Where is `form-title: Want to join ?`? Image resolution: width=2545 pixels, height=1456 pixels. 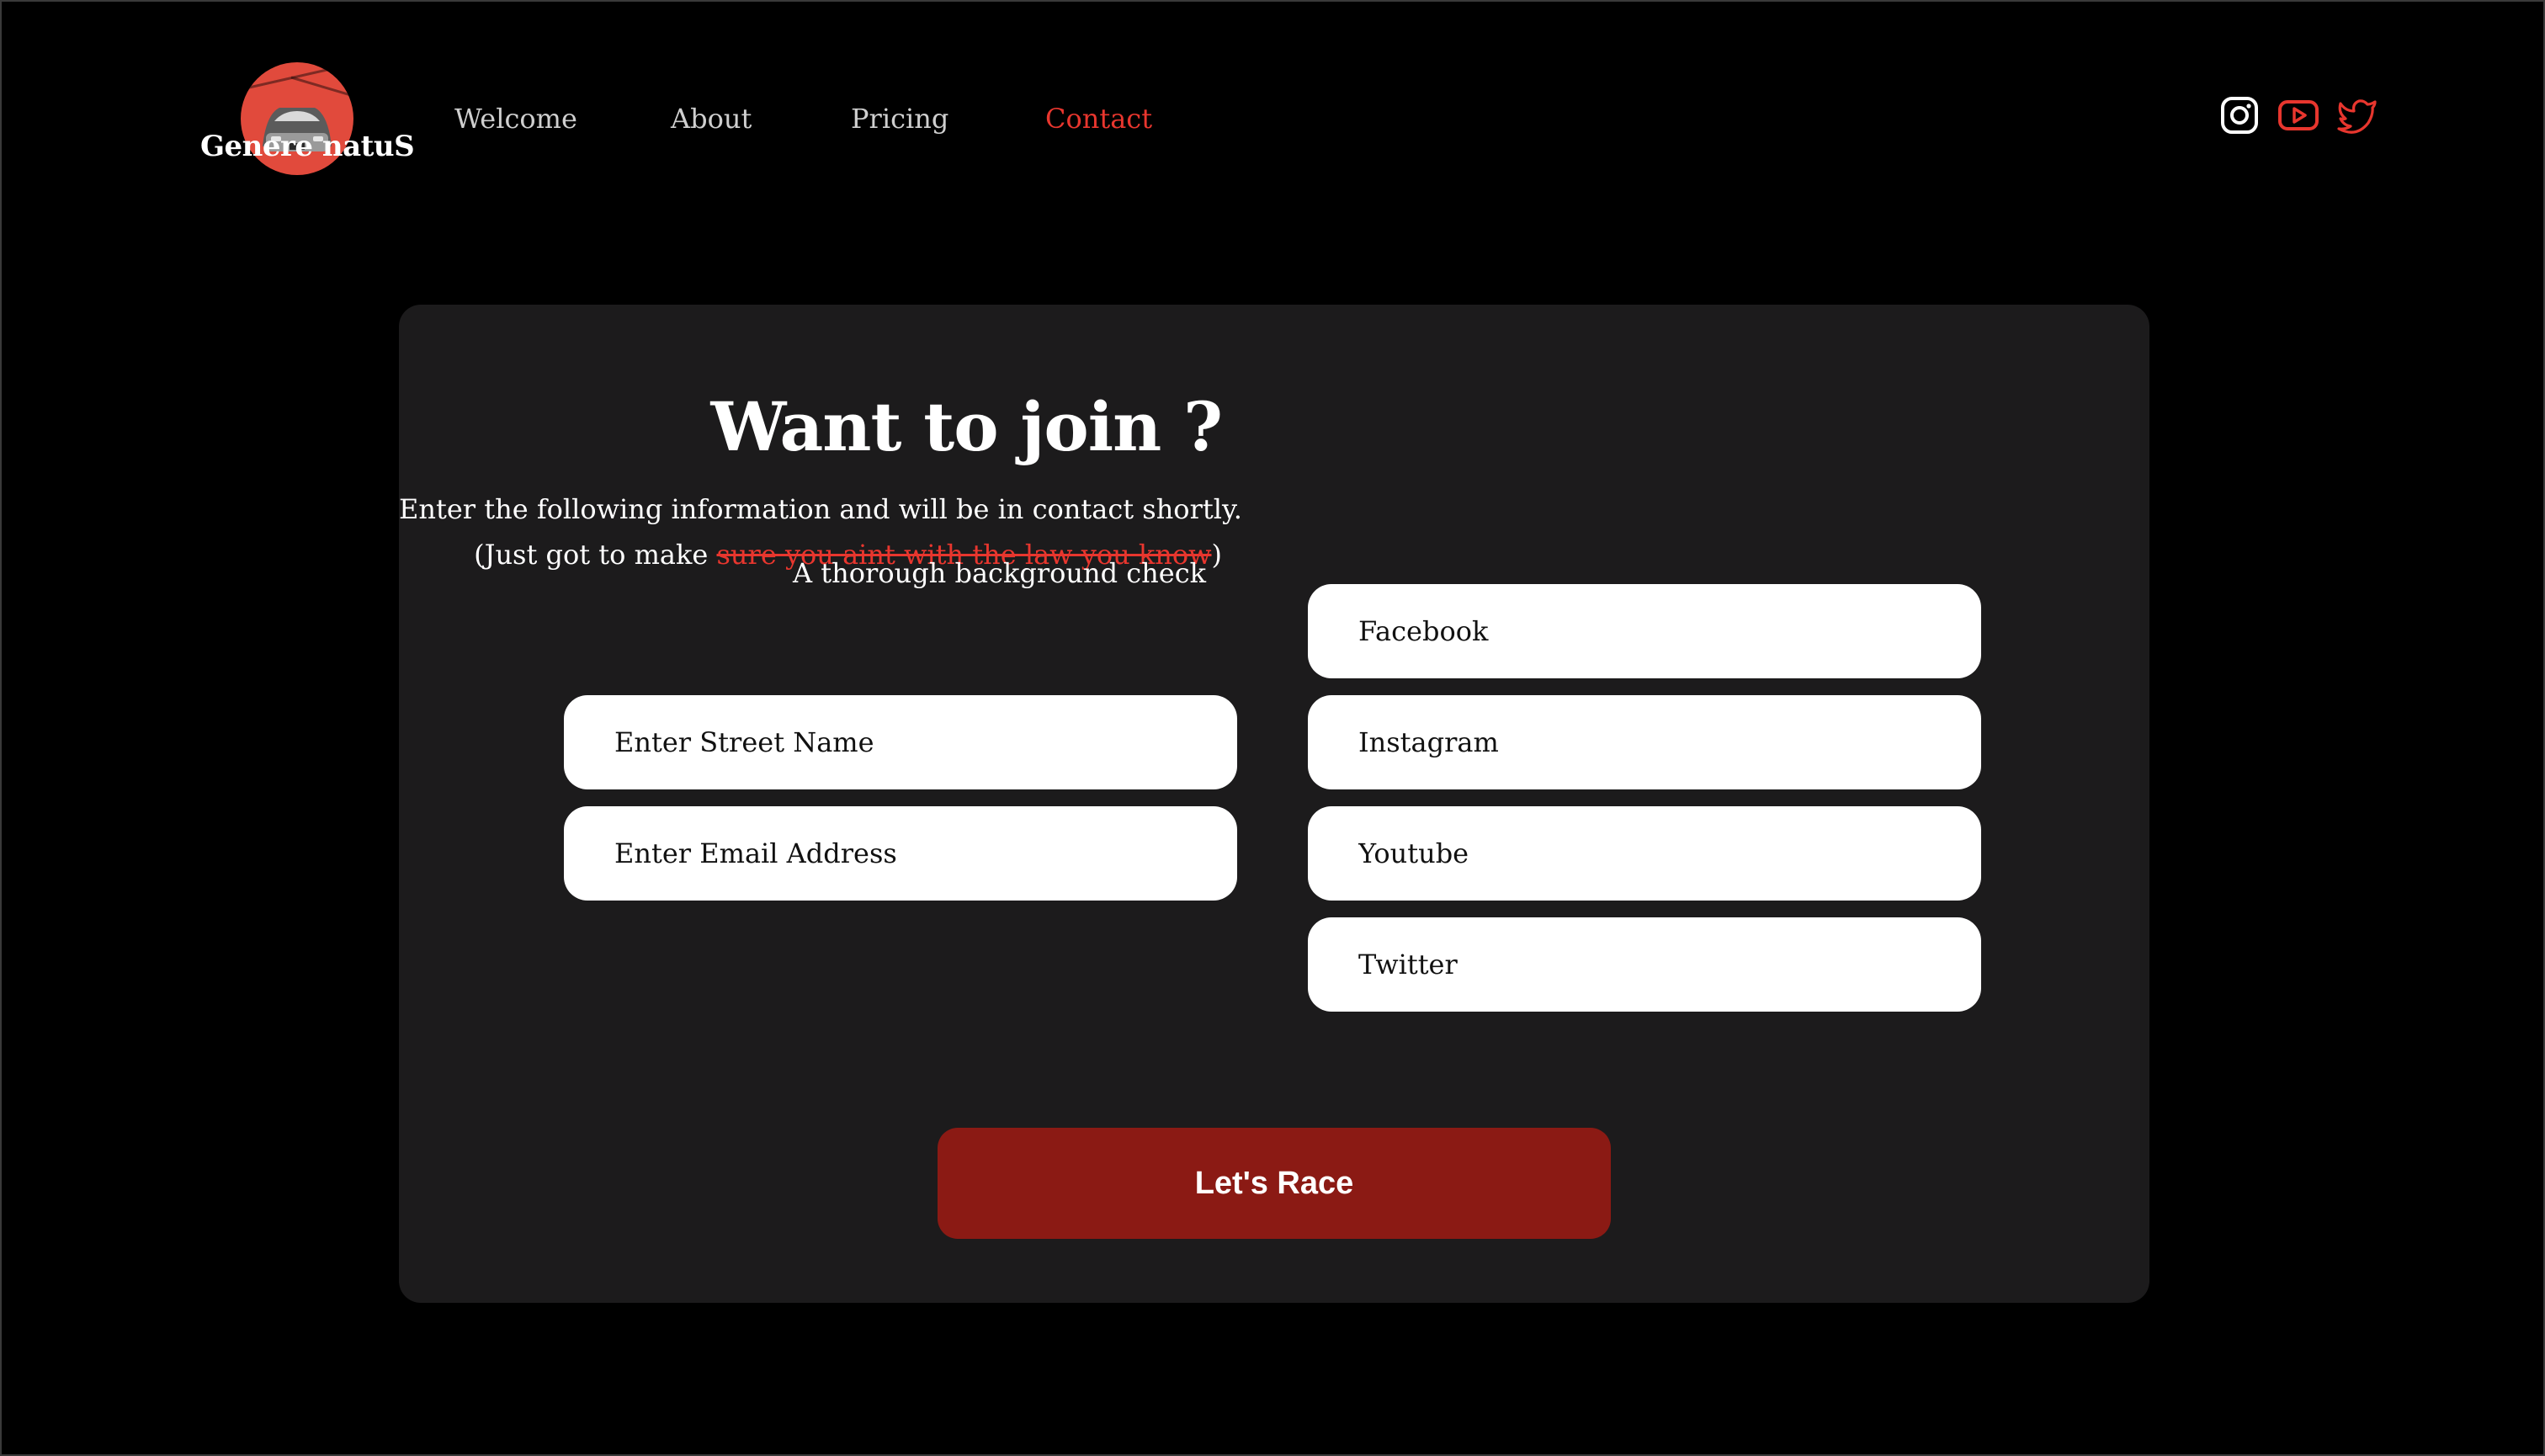 form-title: Want to join ? is located at coordinates (967, 426).